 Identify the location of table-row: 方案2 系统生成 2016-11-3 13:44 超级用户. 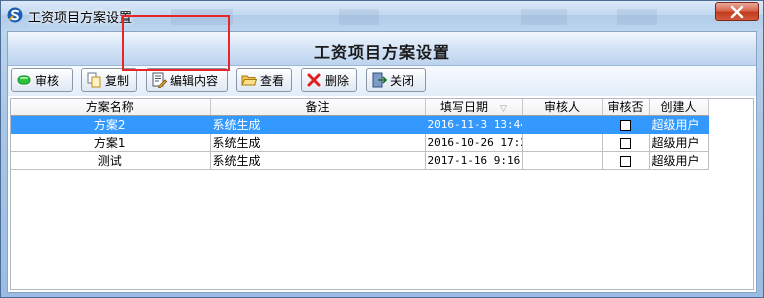
(359, 124).